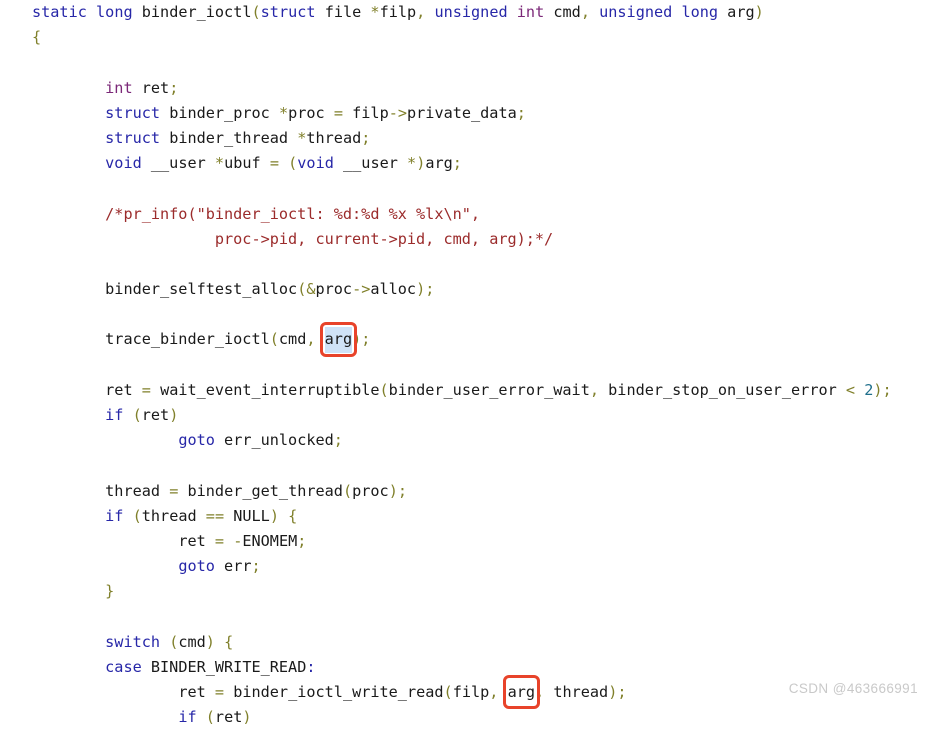 The width and height of the screenshot is (932, 730). Describe the element at coordinates (338, 339) in the screenshot. I see `highlight-box-arg-1: arg` at that location.